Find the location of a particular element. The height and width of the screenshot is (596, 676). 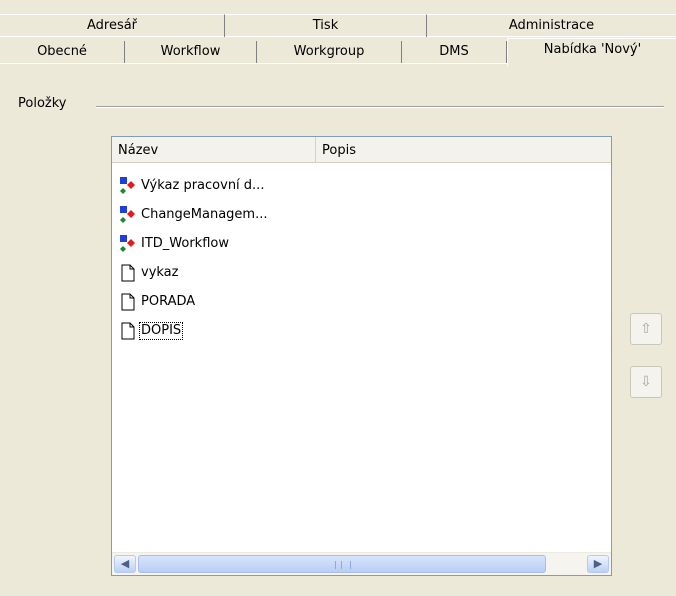

move-up-button: ⇧ is located at coordinates (646, 329).